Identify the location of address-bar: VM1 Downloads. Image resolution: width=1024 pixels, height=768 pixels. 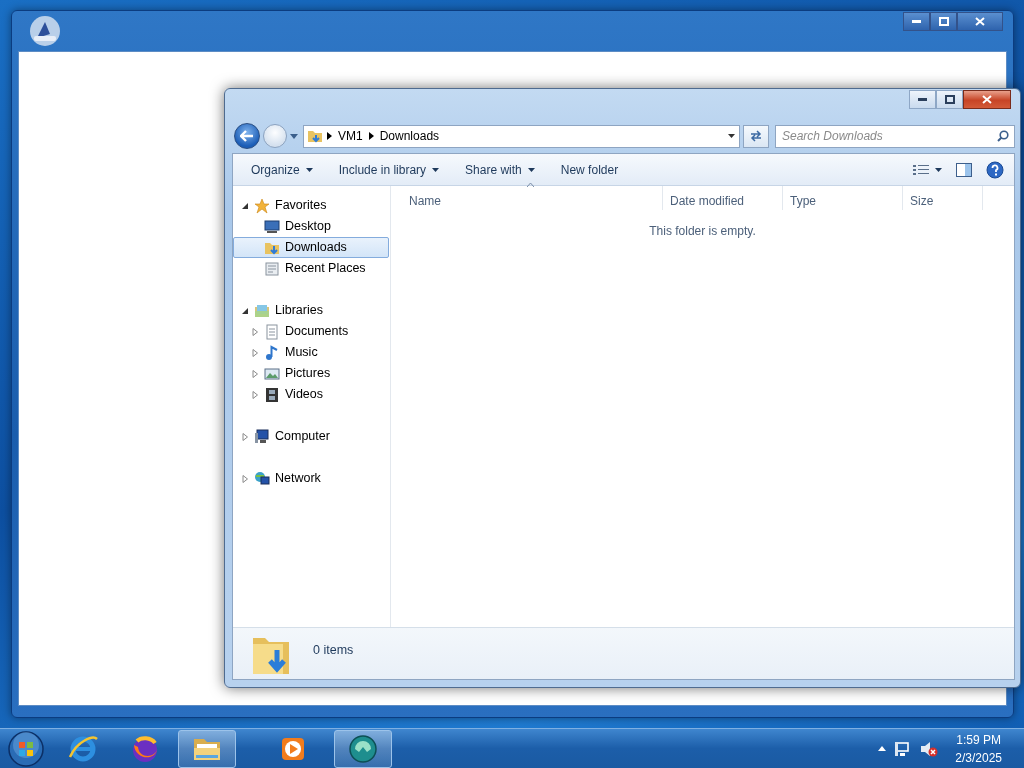
(521, 136).